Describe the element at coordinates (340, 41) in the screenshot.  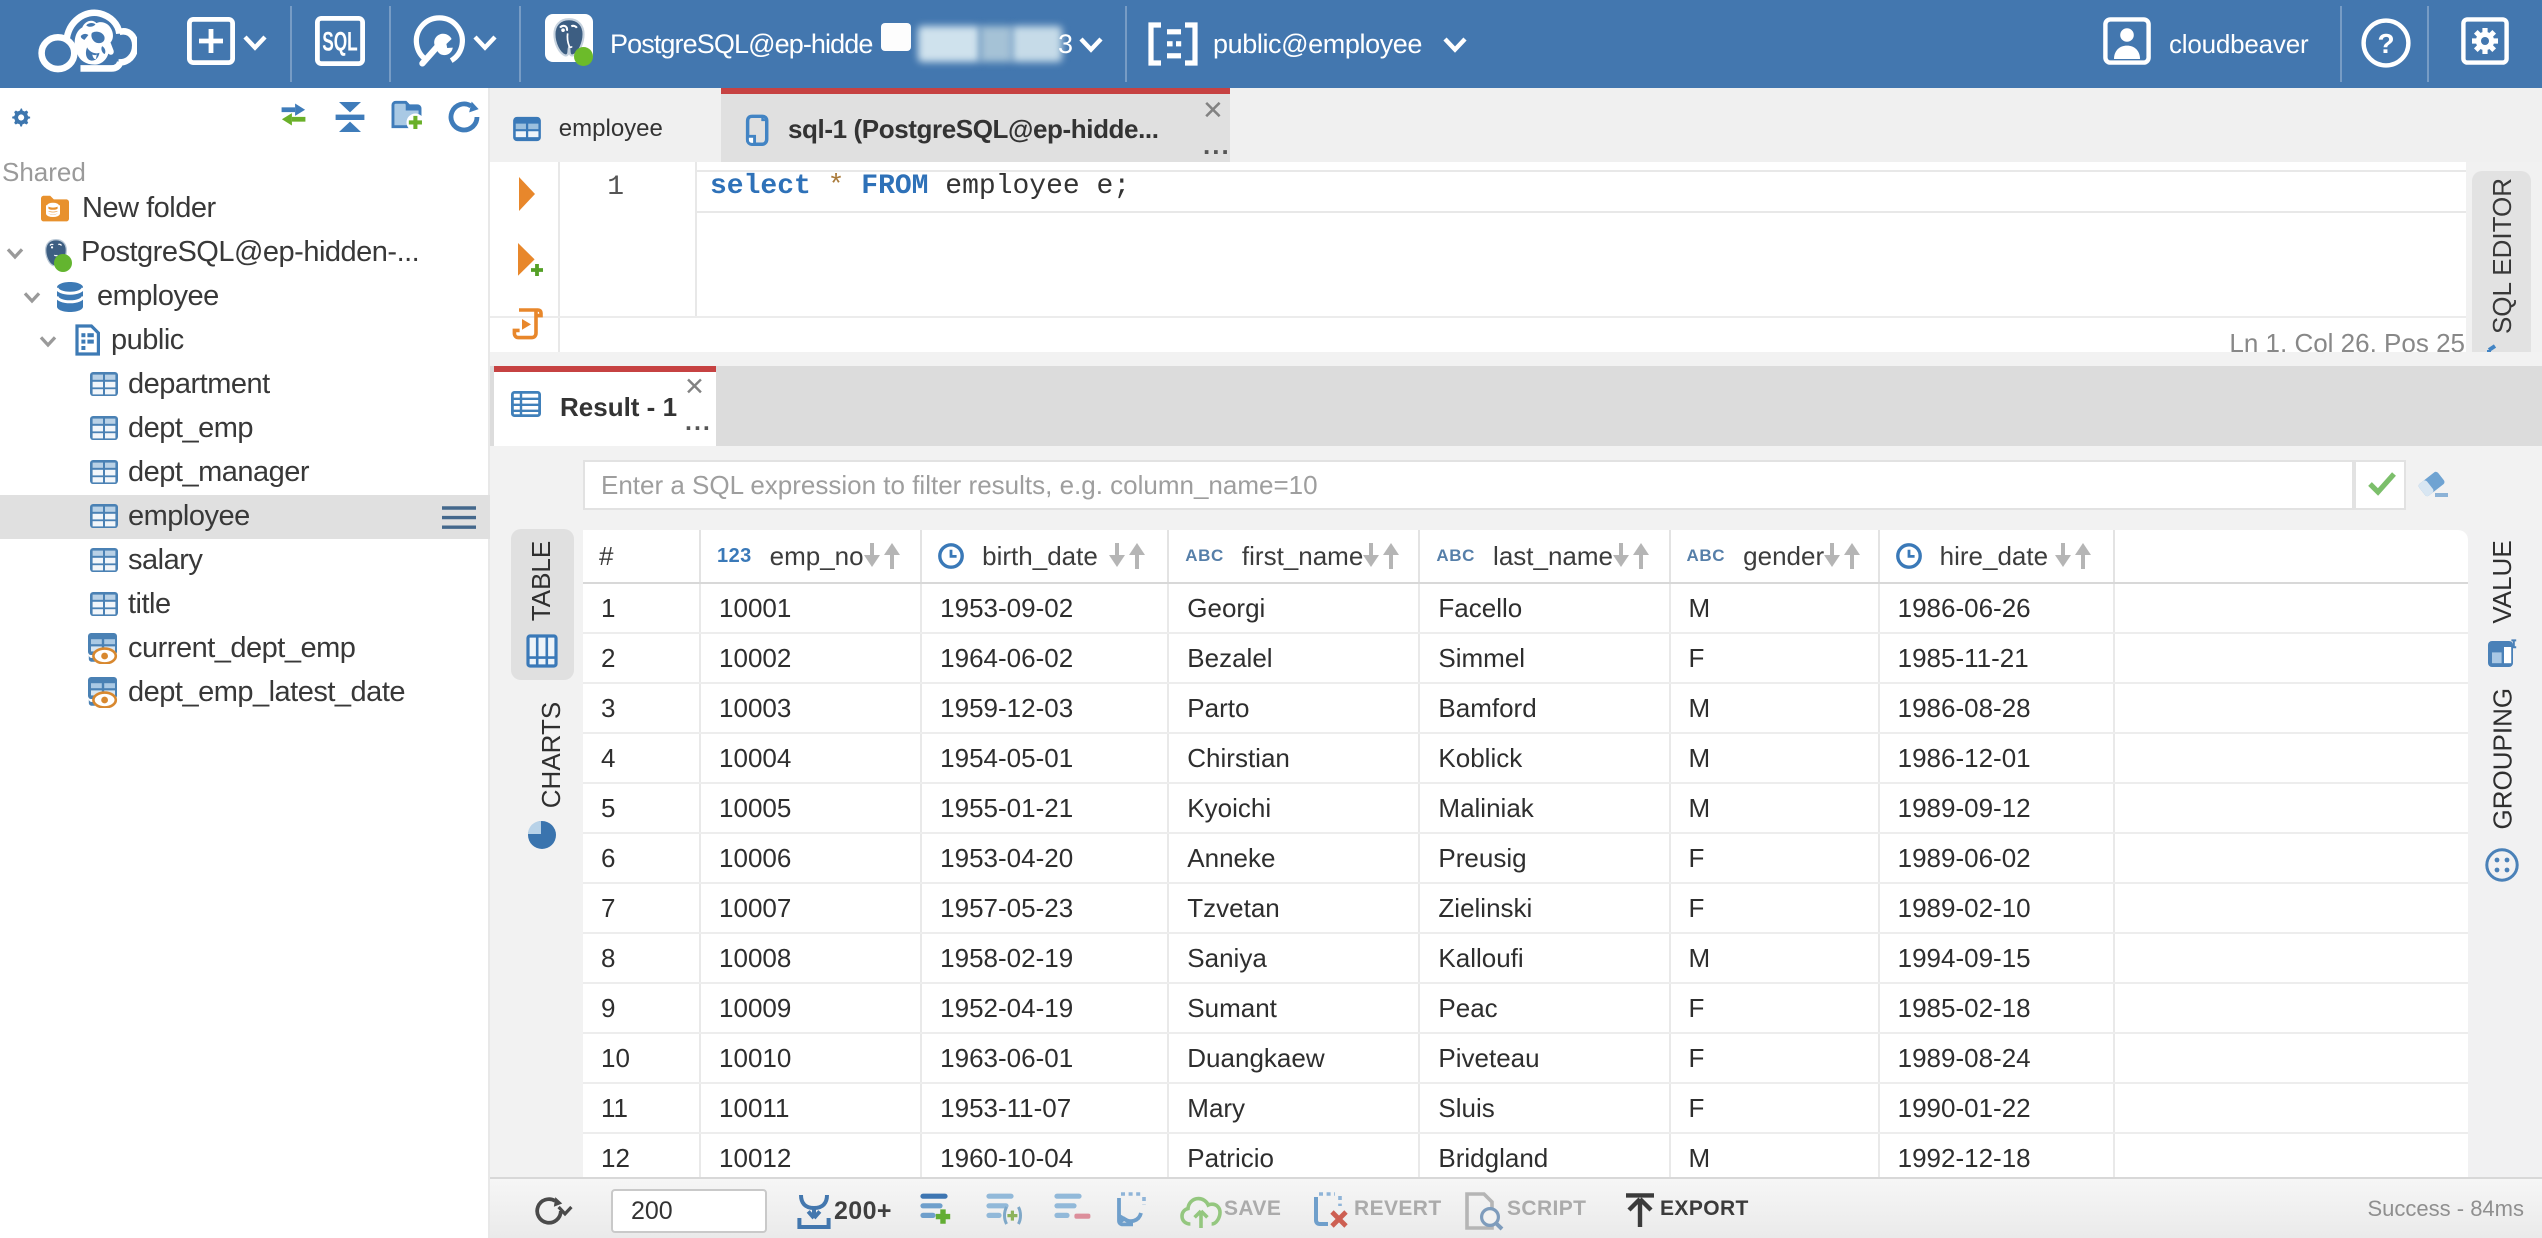
I see `svg-text: SQL` at that location.